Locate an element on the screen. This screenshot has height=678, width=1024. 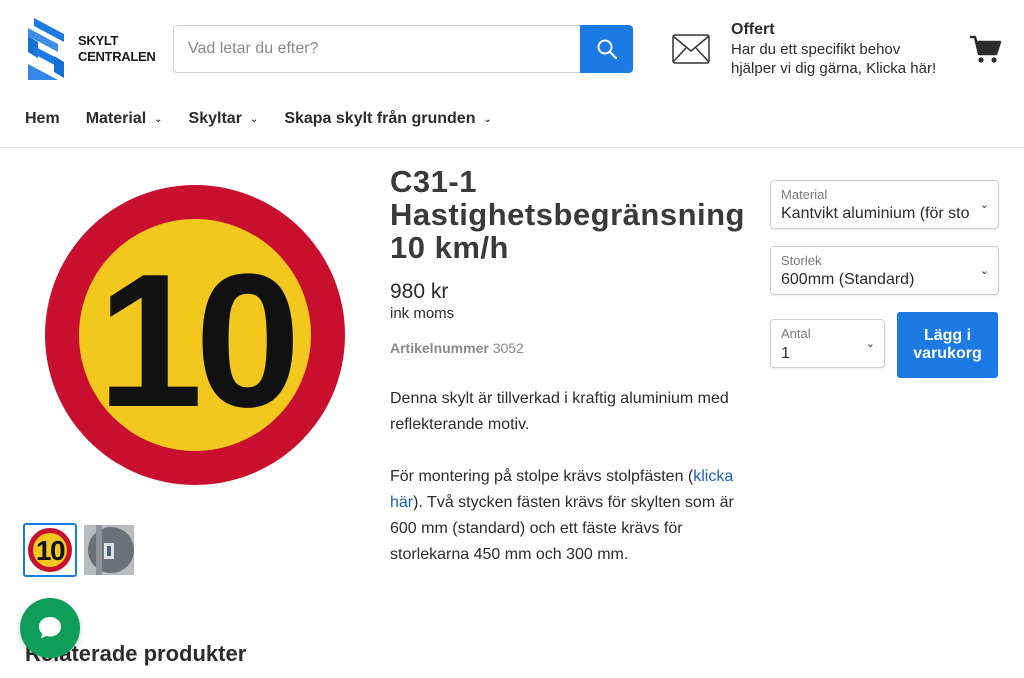
add-to-cart-button: Lägg i varukorg is located at coordinates (947, 345).